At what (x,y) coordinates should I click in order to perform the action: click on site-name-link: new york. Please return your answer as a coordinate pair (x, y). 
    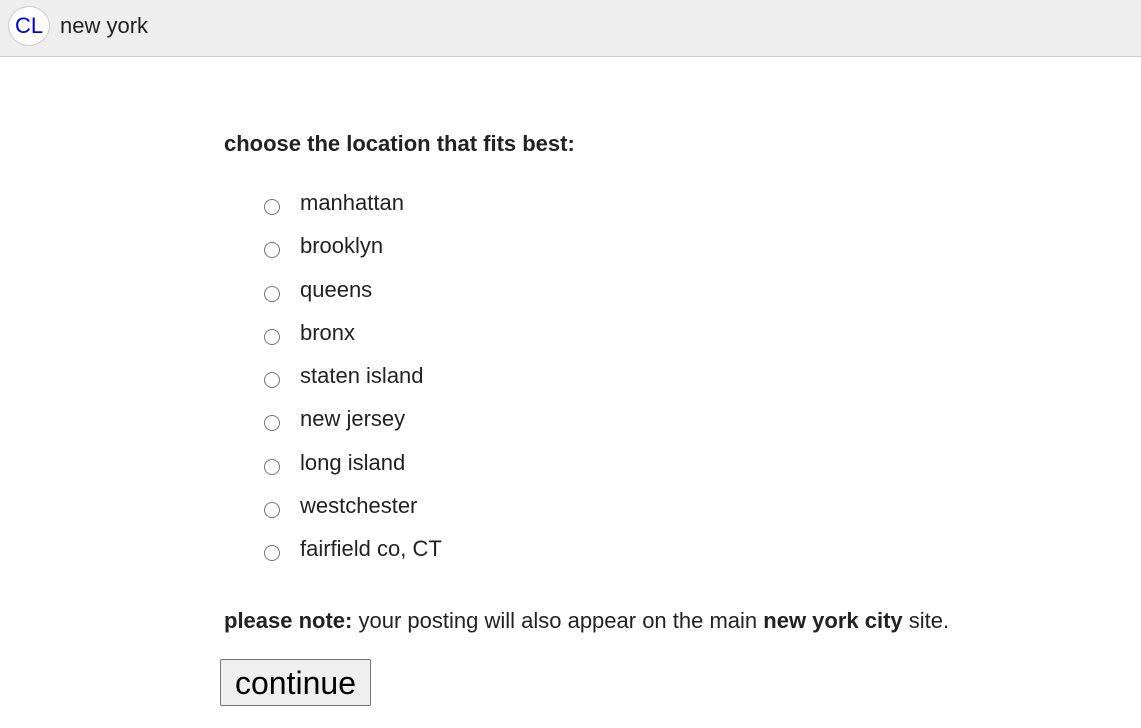
    Looking at the image, I should click on (104, 26).